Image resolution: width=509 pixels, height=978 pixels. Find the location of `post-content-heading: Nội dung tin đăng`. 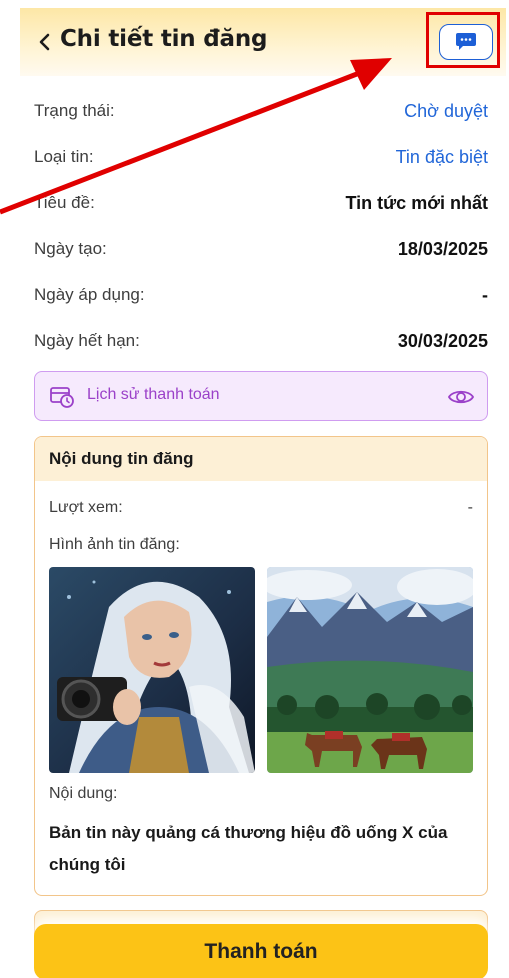

post-content-heading: Nội dung tin đăng is located at coordinates (261, 459).